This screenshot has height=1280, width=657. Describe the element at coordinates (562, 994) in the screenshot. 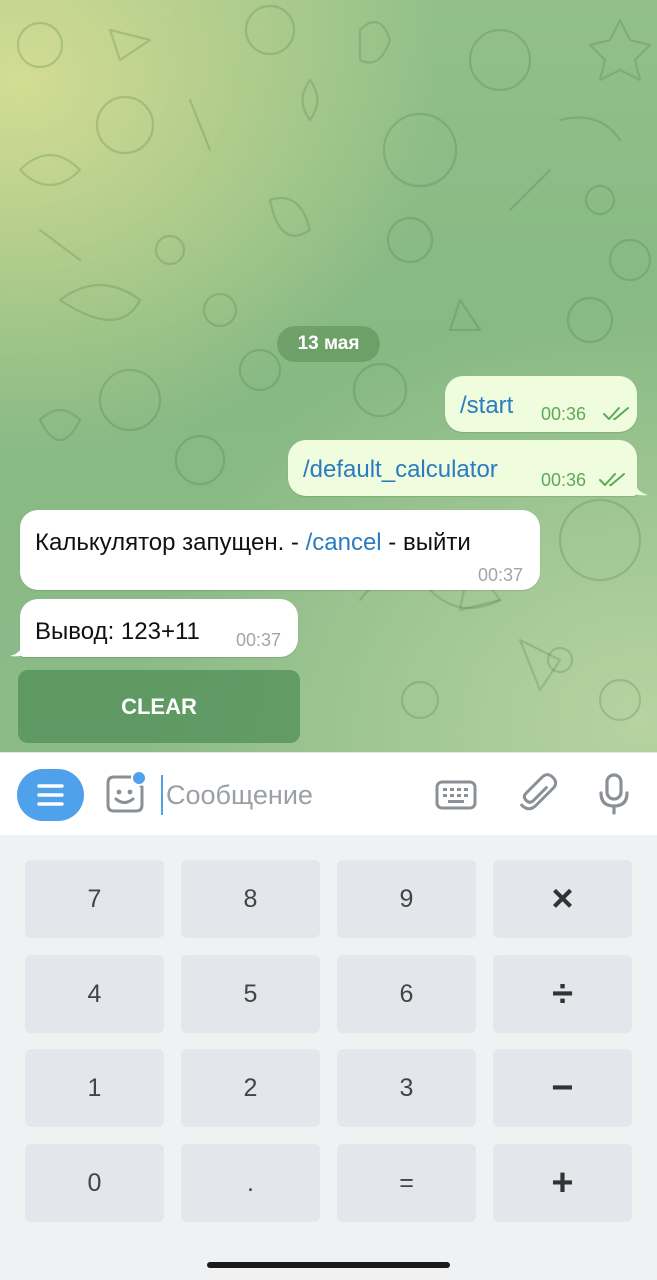

I see `key-divide: ÷` at that location.